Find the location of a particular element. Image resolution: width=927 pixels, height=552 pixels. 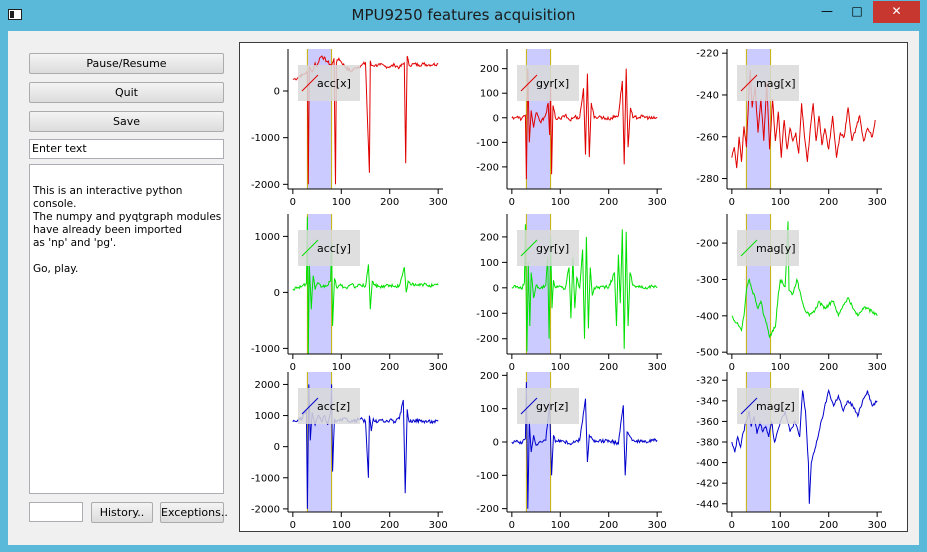

title-bar: MPU9250 features acquisition — □ ✕ is located at coordinates (463, 15).